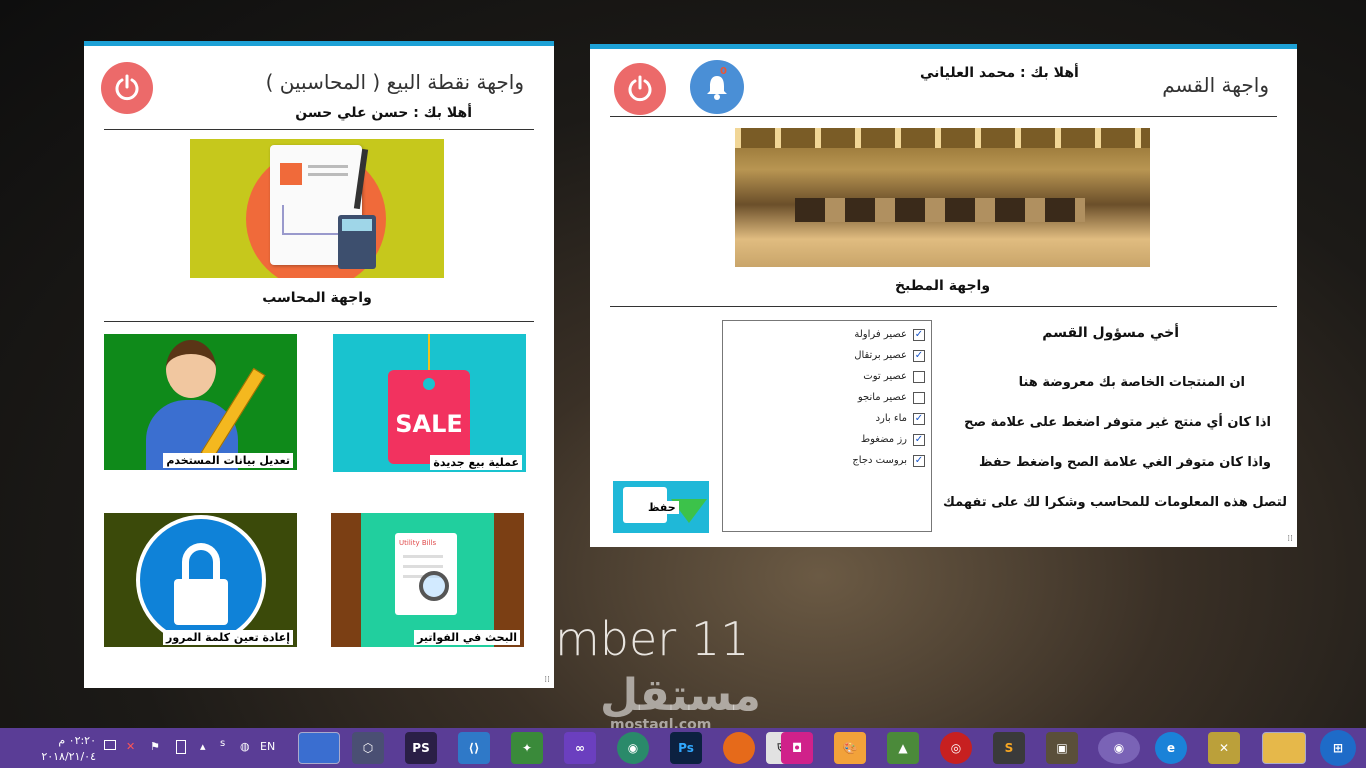  Describe the element at coordinates (421, 748) in the screenshot. I see `phpstorm-icon: PS` at that location.